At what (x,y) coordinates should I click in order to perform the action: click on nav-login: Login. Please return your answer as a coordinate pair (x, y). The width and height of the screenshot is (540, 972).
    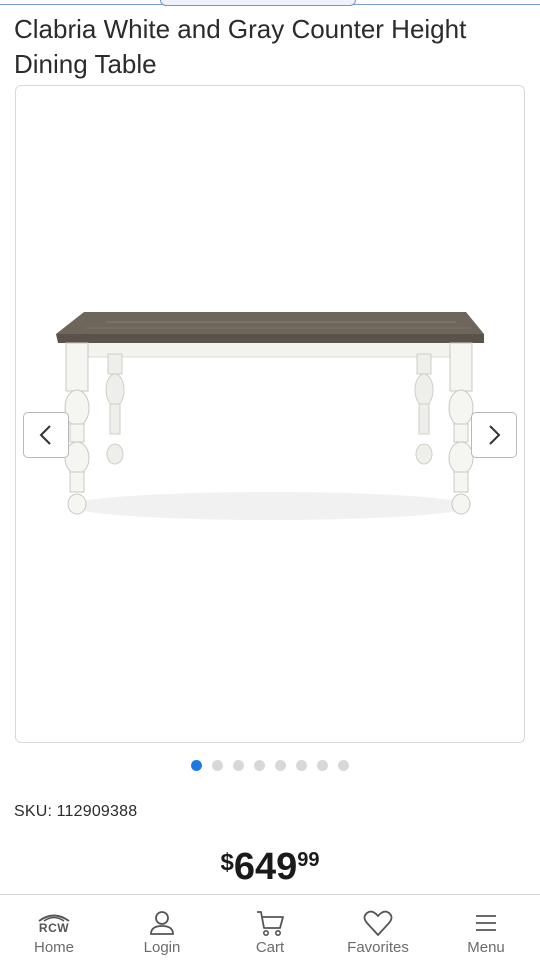
    Looking at the image, I should click on (162, 933).